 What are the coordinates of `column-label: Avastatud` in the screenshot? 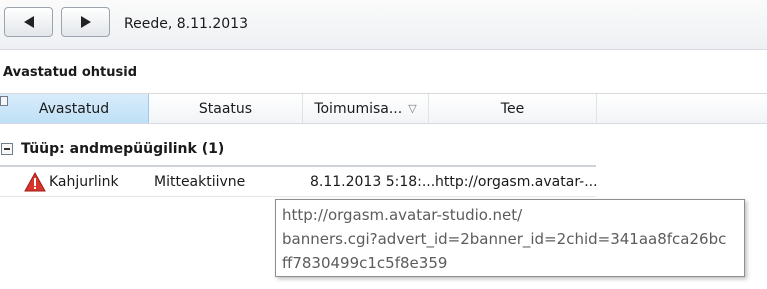 It's located at (74, 108).